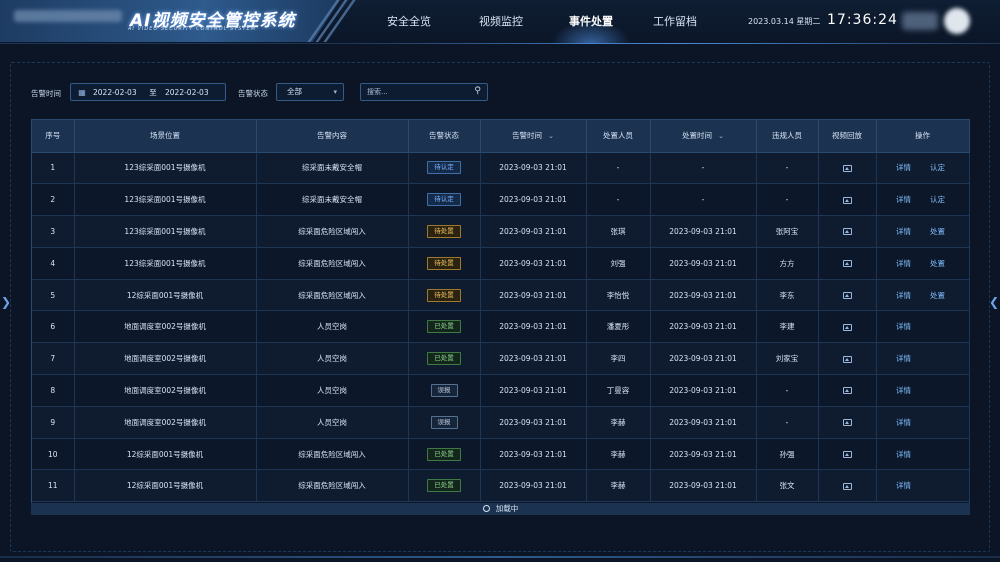 The height and width of the screenshot is (562, 1000). Describe the element at coordinates (46, 93) in the screenshot. I see `alarm-time-label: 告警时间` at that location.